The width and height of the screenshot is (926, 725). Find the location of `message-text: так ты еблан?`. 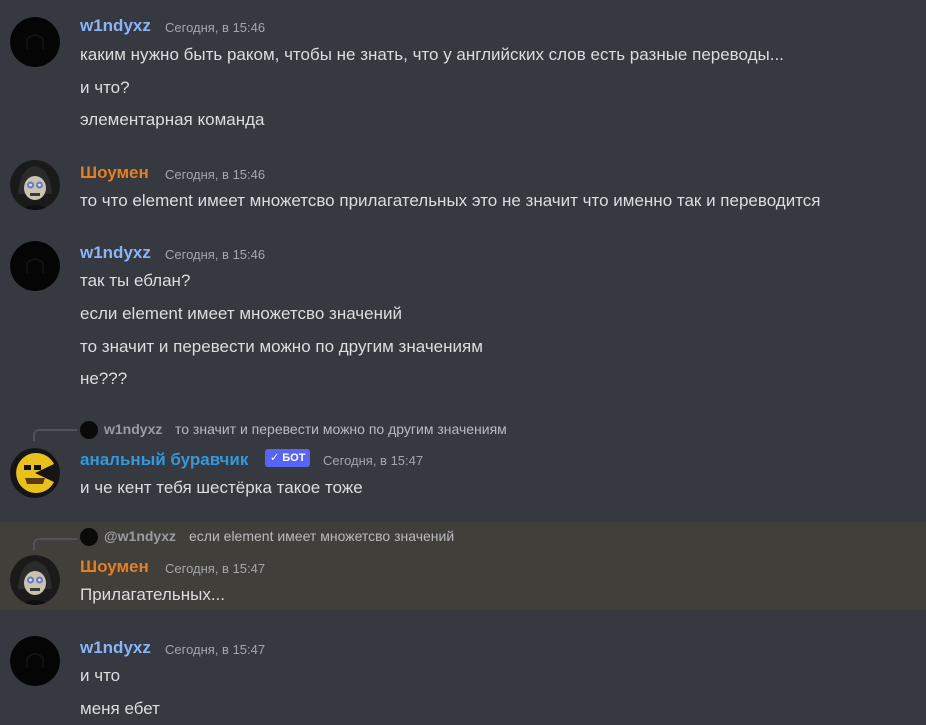

message-text: так ты еблан? is located at coordinates (135, 280).